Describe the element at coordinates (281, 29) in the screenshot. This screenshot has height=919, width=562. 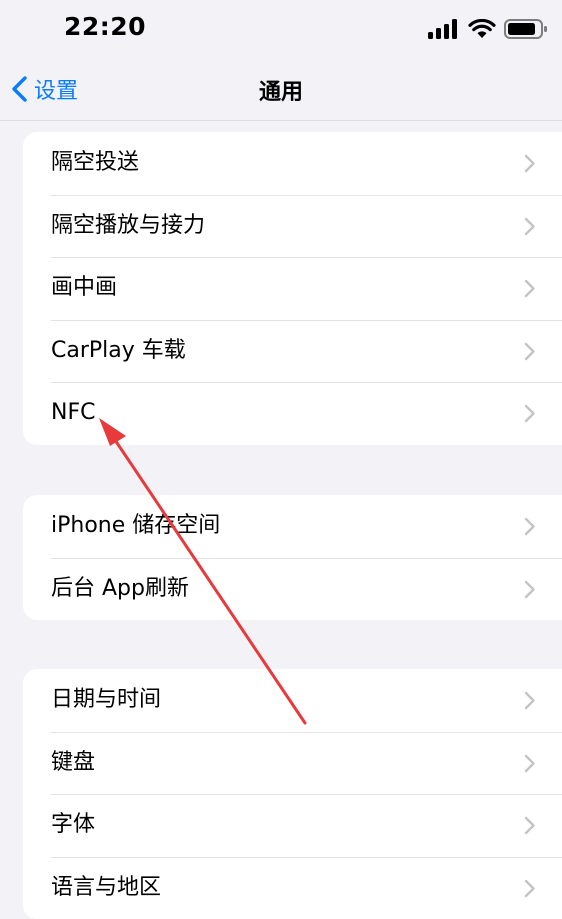
I see `status-bar: 22:20` at that location.